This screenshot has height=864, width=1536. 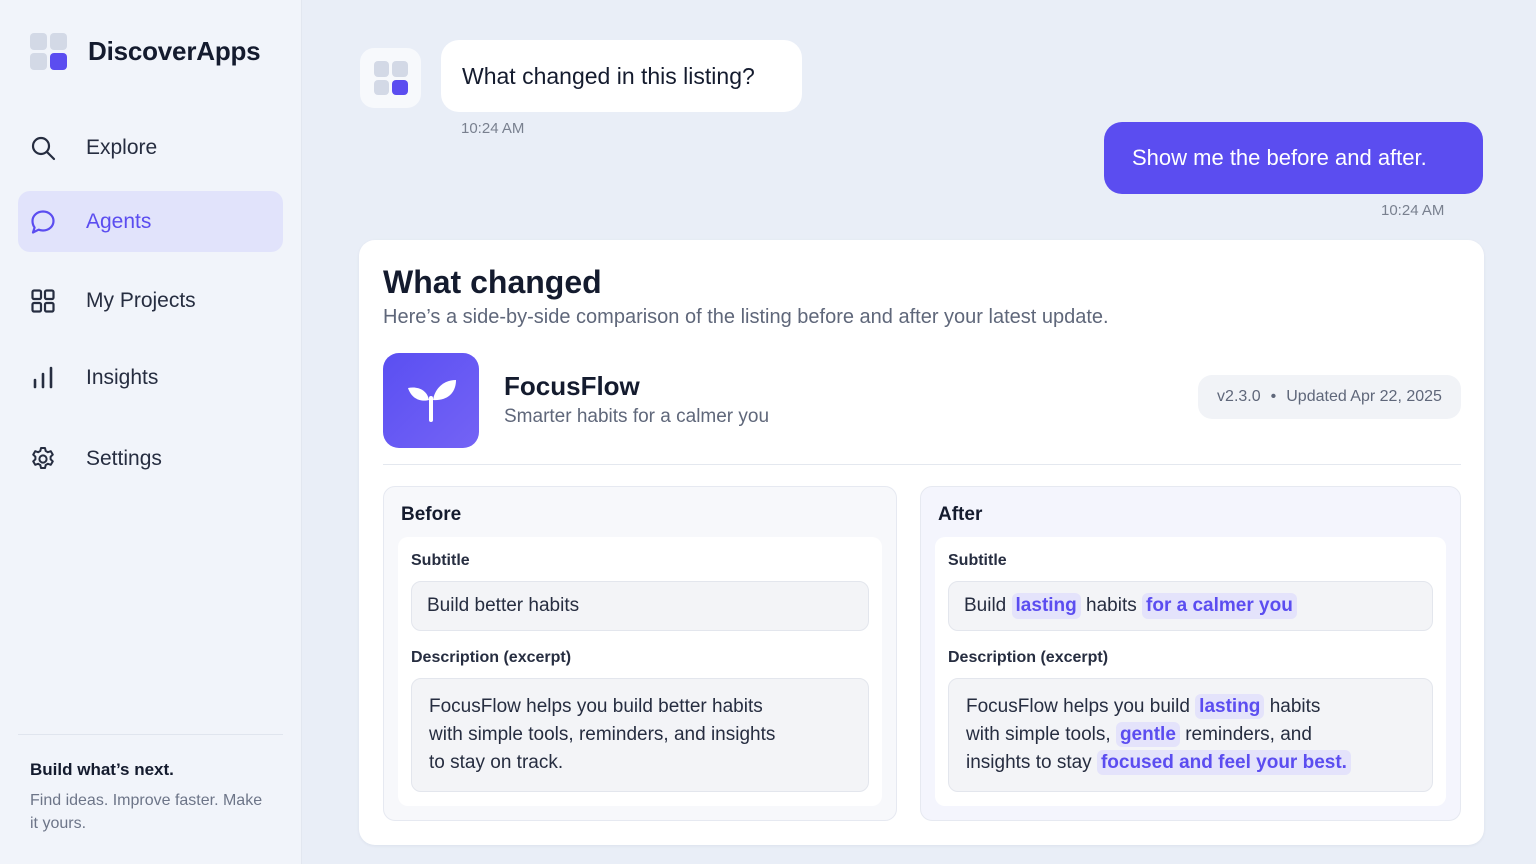 I want to click on added-text-highlight: gentle, so click(x=1147, y=734).